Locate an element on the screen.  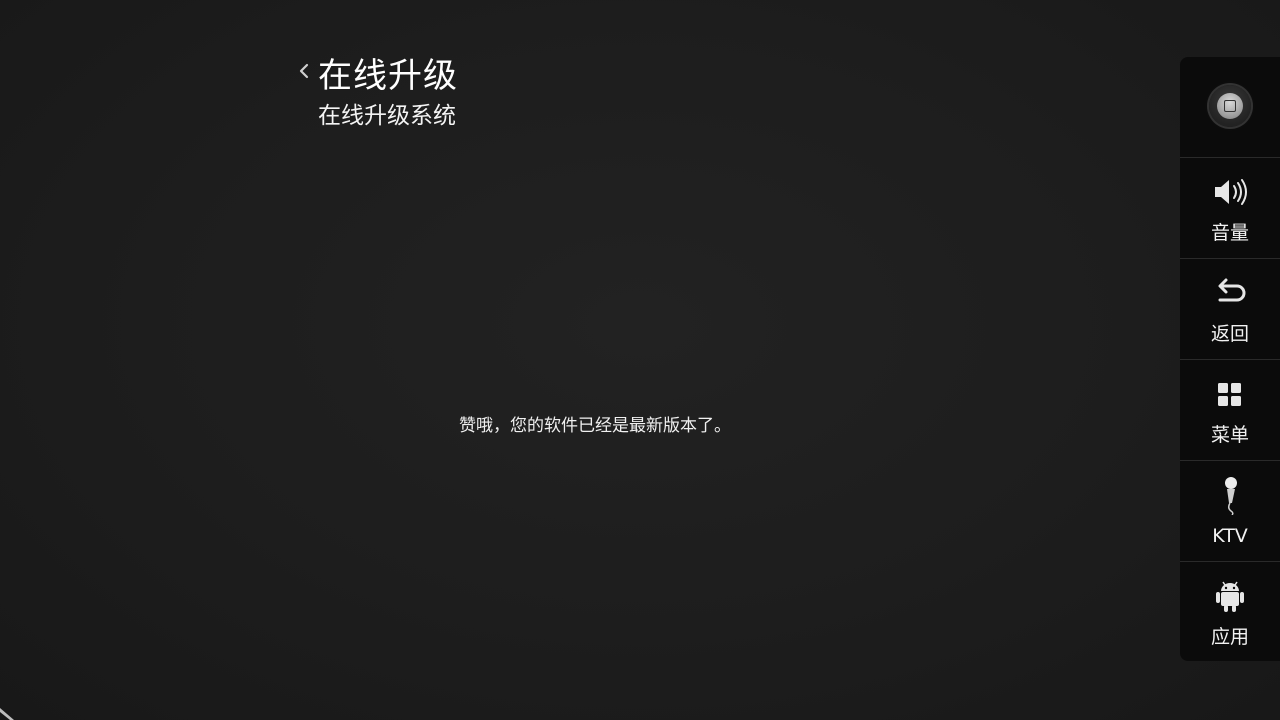
corner-decoration is located at coordinates (7, 714).